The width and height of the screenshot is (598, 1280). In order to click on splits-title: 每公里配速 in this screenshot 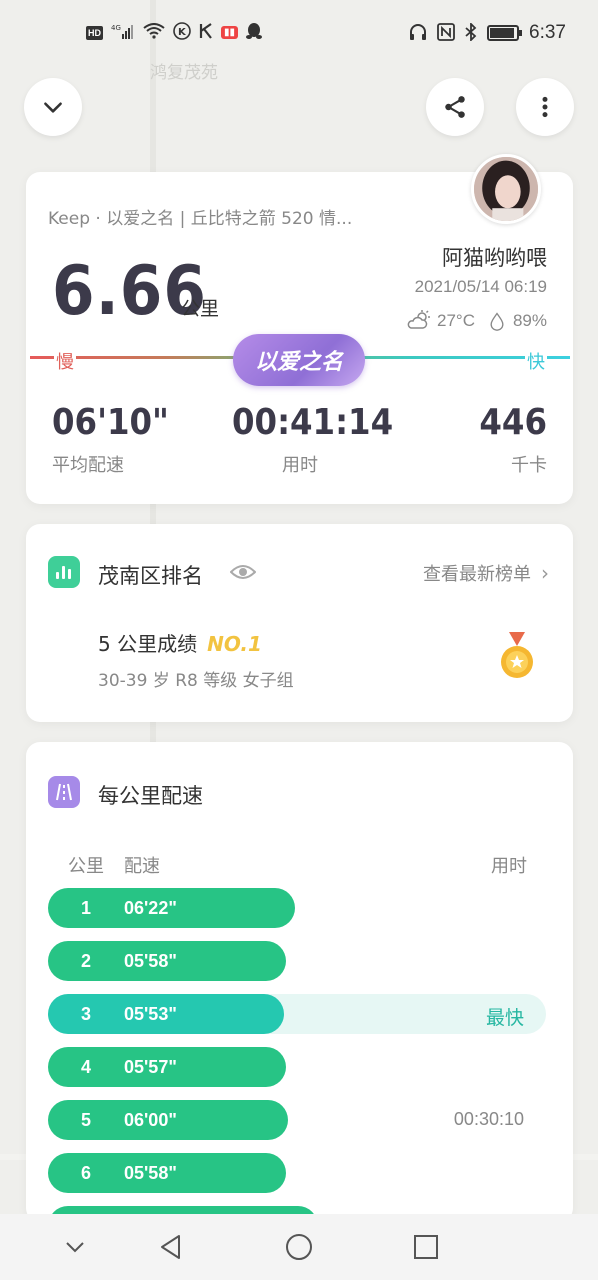, I will do `click(150, 796)`.